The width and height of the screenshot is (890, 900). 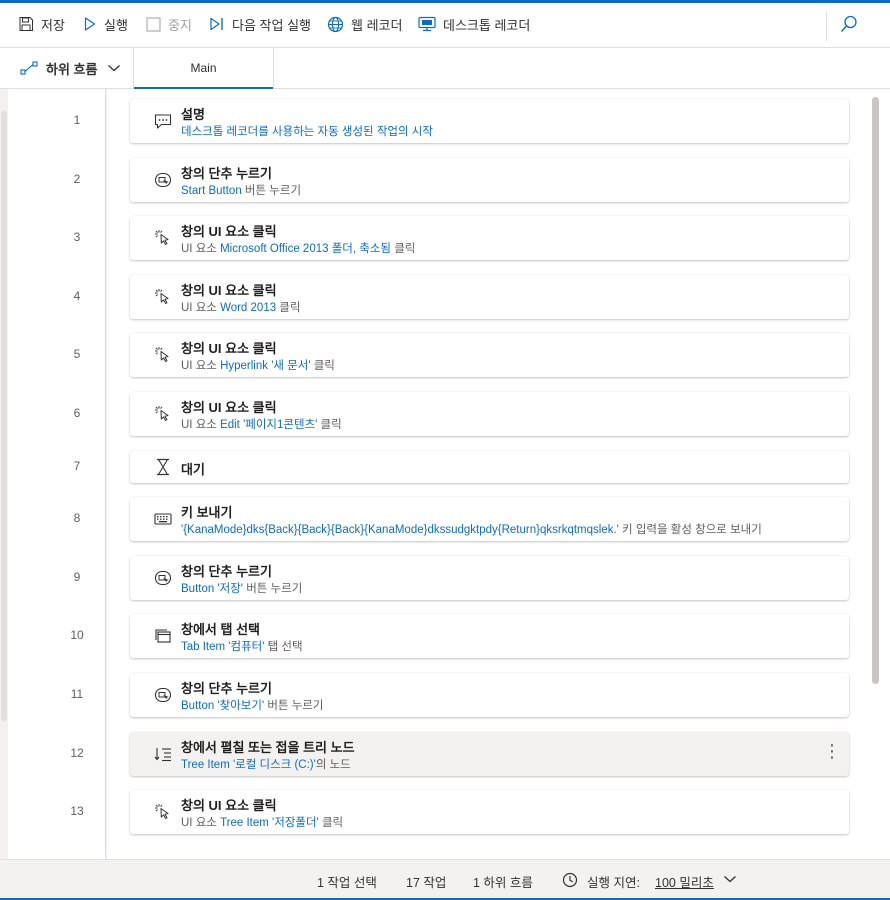 I want to click on scrollbar-thumb, so click(x=875, y=390).